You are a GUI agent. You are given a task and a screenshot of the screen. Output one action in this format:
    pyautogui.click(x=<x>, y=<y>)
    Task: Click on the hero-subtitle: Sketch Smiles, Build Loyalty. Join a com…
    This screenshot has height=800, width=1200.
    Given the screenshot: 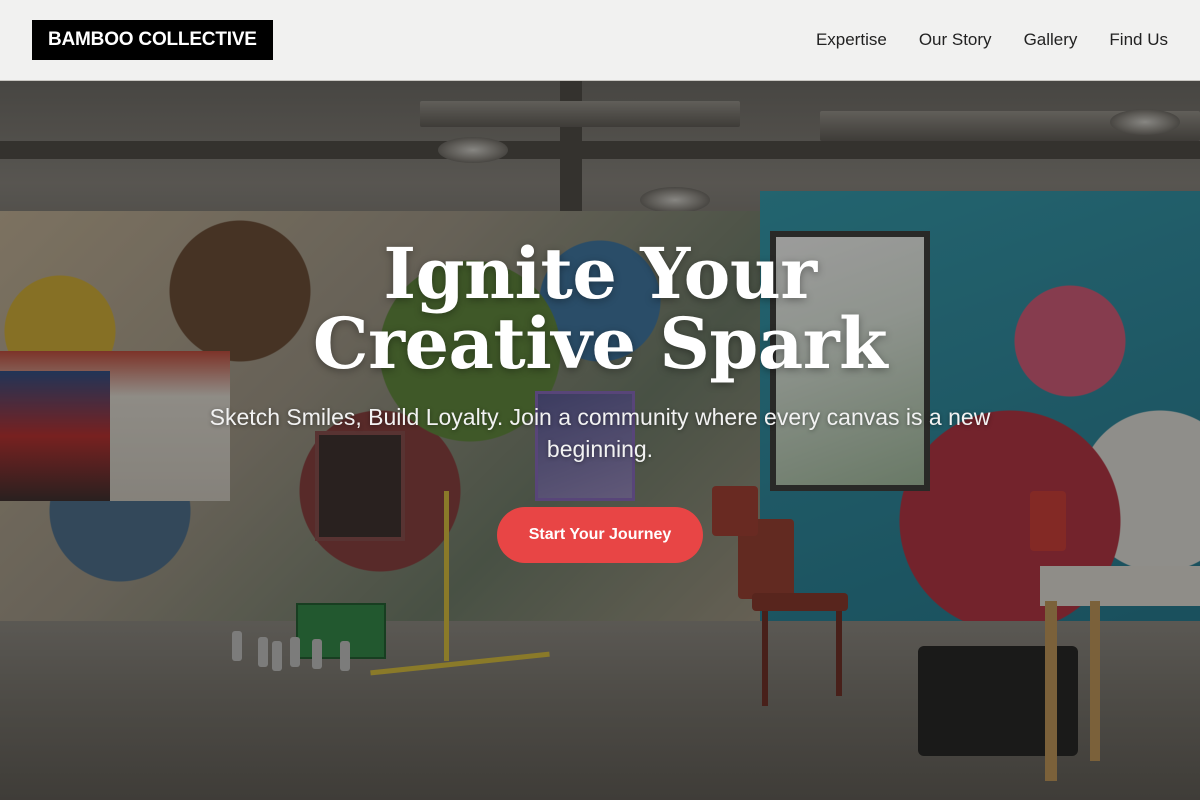 What is the action you would take?
    pyautogui.click(x=600, y=433)
    